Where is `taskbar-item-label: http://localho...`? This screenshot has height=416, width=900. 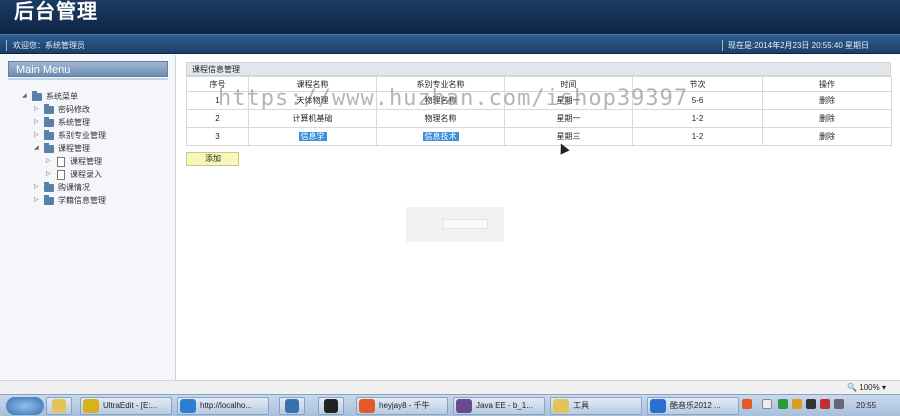 taskbar-item-label: http://localho... is located at coordinates (226, 405).